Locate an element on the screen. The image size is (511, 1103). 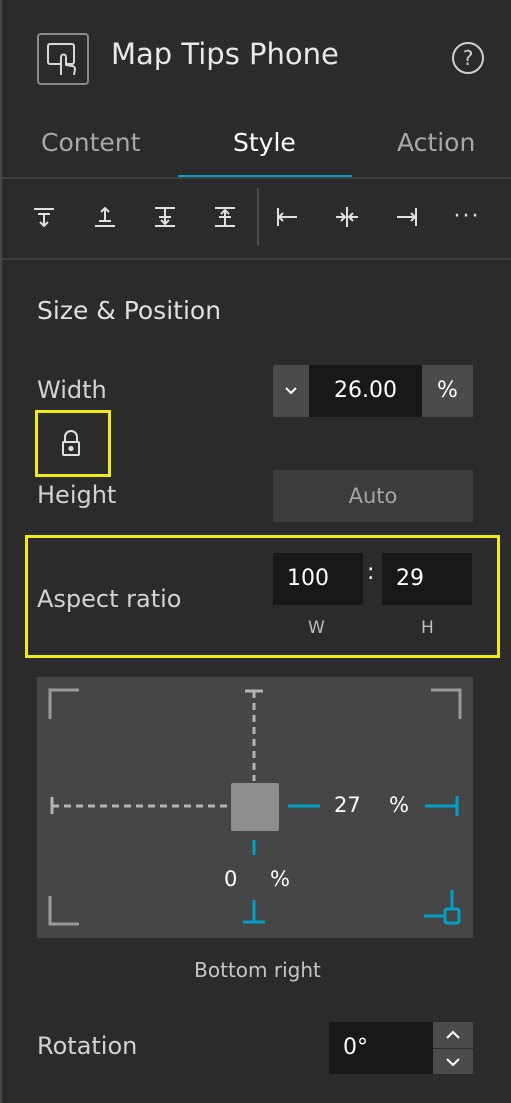
width-mode-dropdown is located at coordinates (291, 391).